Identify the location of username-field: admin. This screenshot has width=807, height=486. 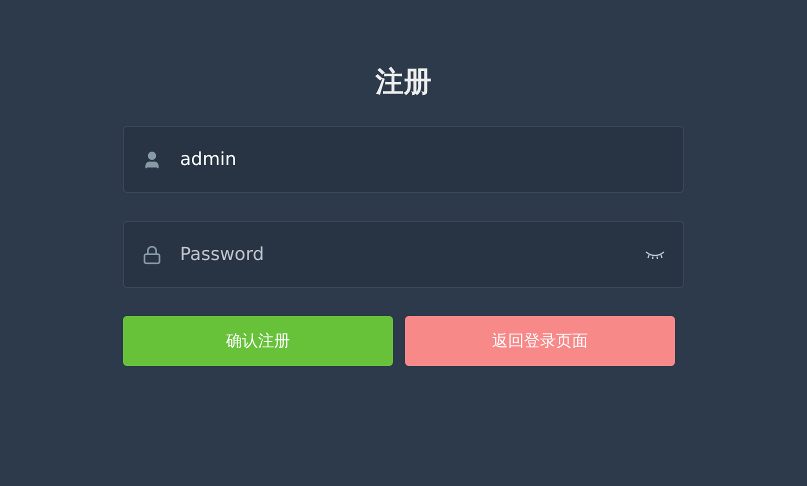
(403, 159).